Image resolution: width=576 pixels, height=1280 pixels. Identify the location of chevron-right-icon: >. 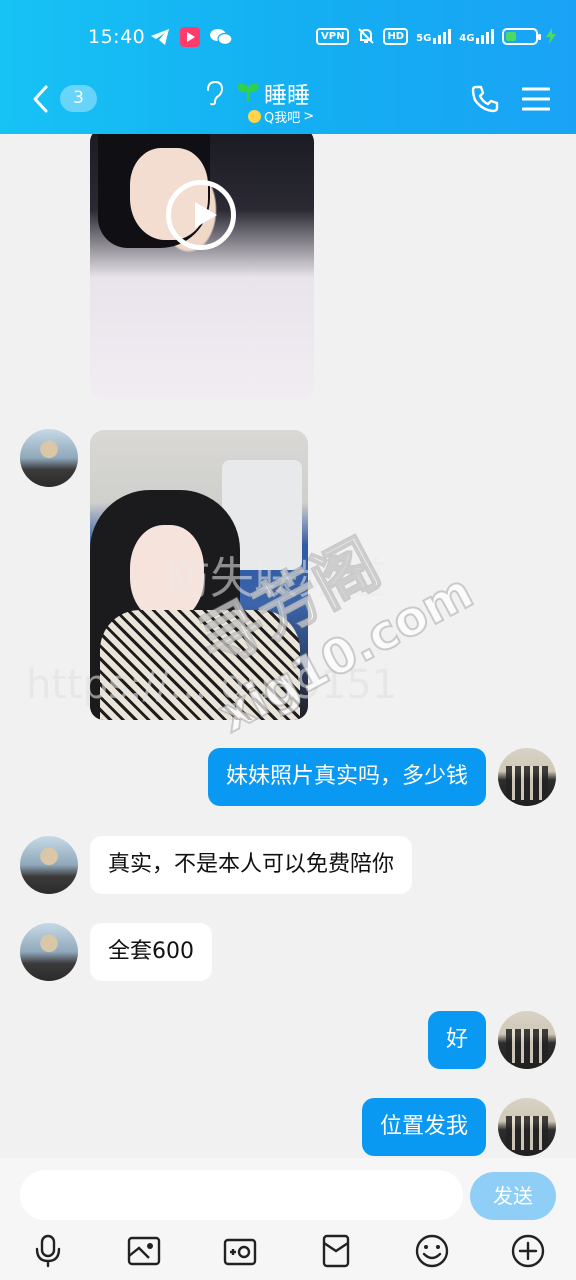
(309, 116).